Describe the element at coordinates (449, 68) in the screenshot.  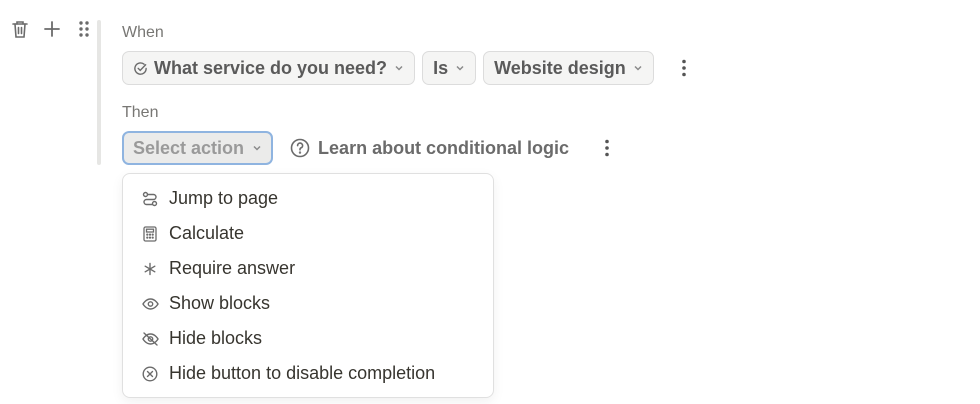
I see `operator-select: Is` at that location.